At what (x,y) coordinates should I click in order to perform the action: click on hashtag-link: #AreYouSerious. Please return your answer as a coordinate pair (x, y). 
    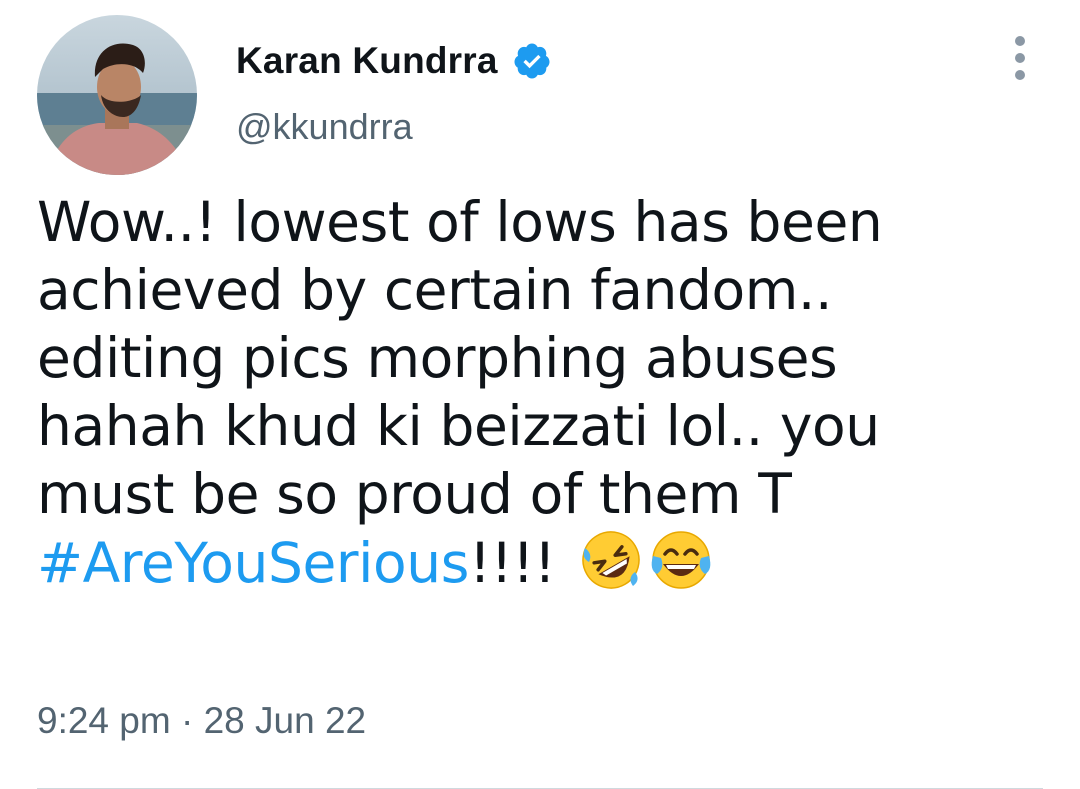
    Looking at the image, I should click on (253, 563).